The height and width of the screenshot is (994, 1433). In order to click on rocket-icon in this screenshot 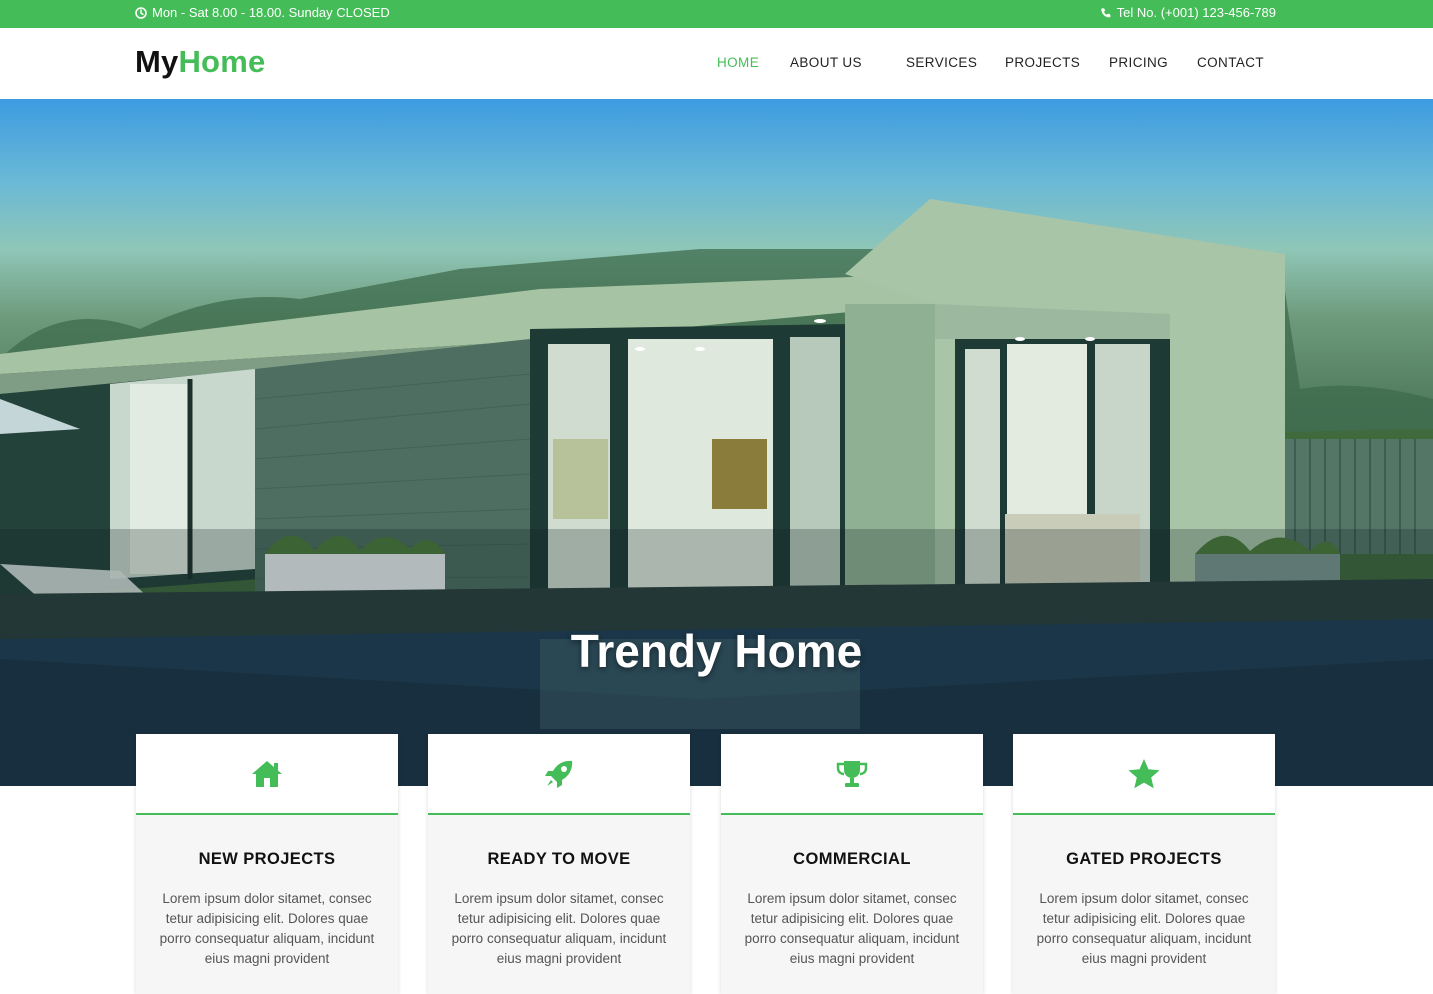, I will do `click(559, 774)`.